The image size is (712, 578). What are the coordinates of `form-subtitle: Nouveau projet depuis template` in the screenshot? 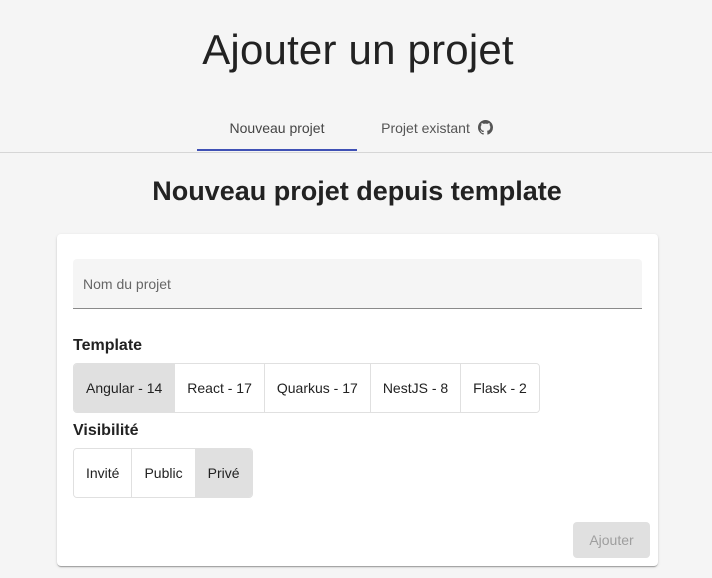 It's located at (357, 191).